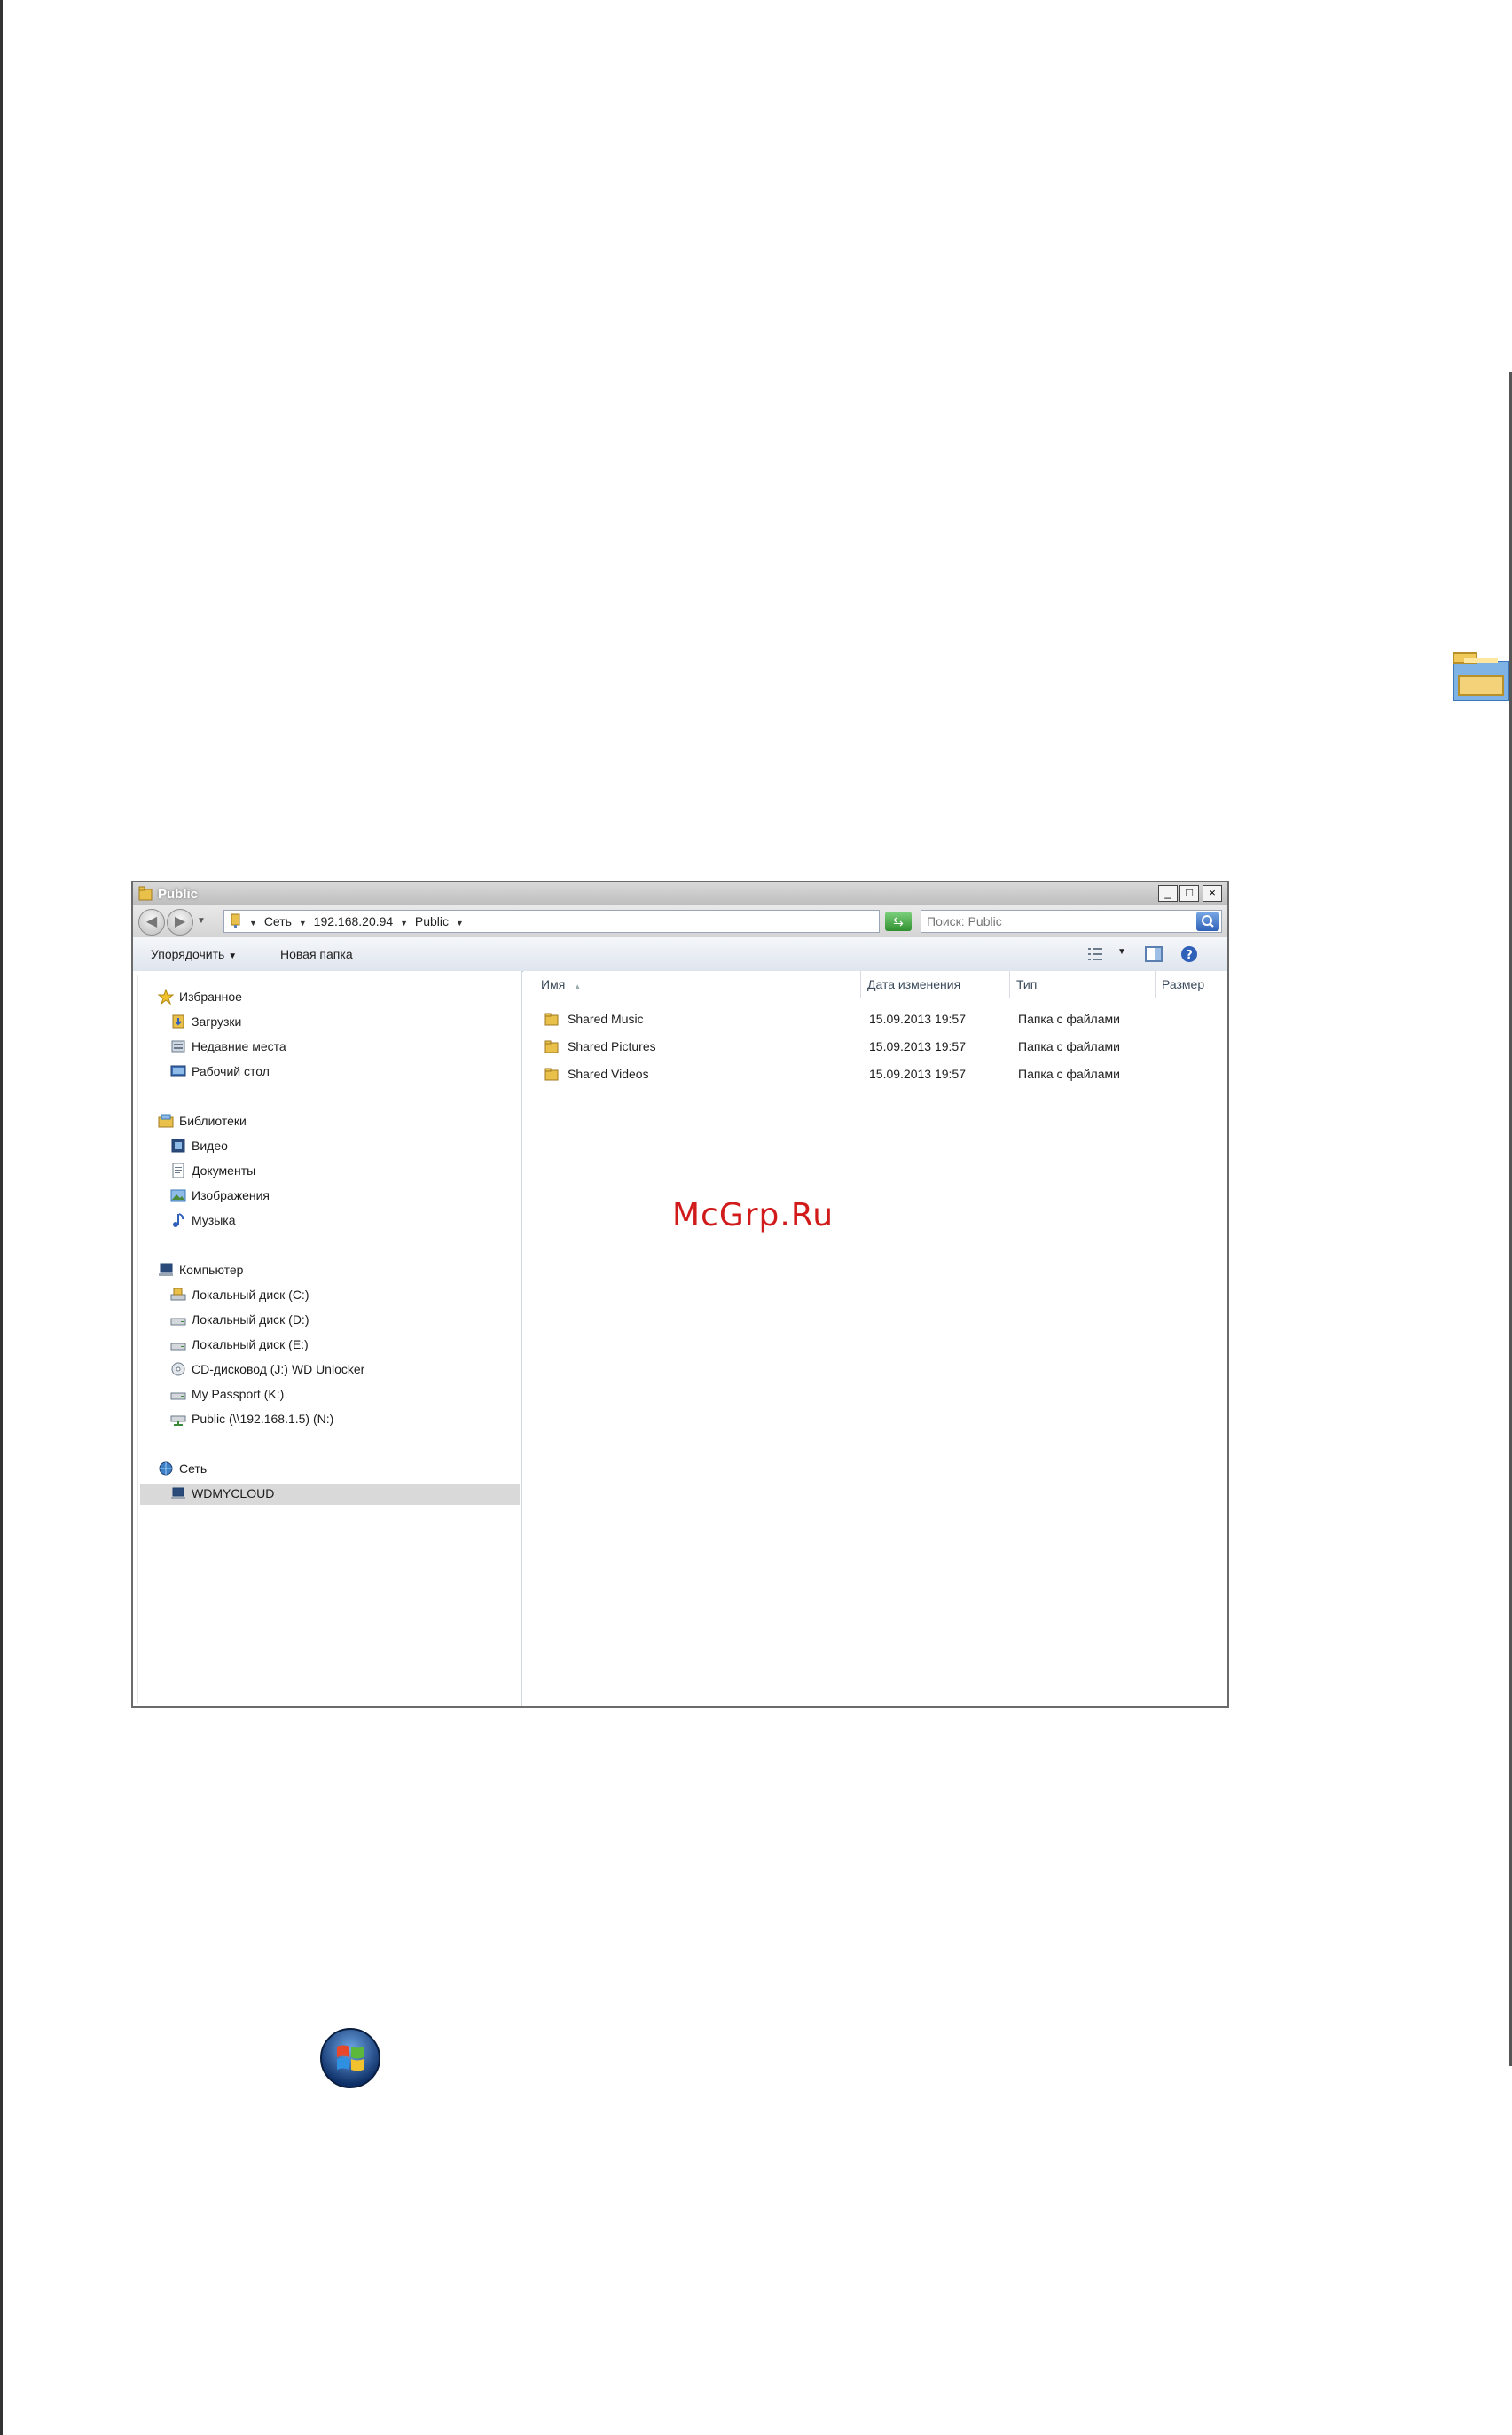  Describe the element at coordinates (178, 1493) in the screenshot. I see `network-device-icon` at that location.